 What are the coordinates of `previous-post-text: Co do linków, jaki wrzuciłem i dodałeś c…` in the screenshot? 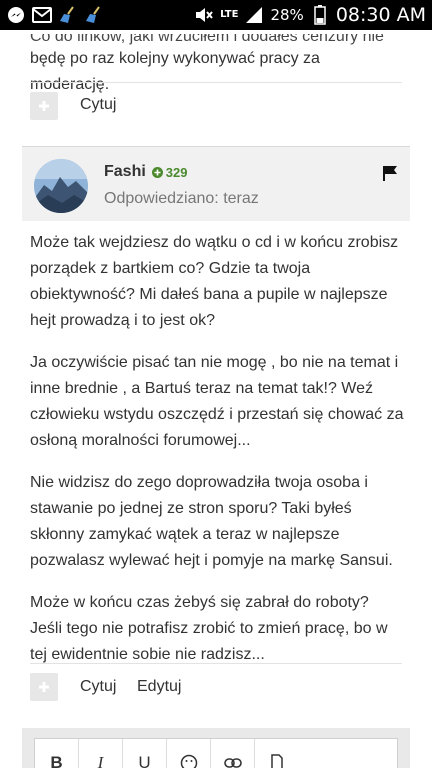 It's located at (216, 66).